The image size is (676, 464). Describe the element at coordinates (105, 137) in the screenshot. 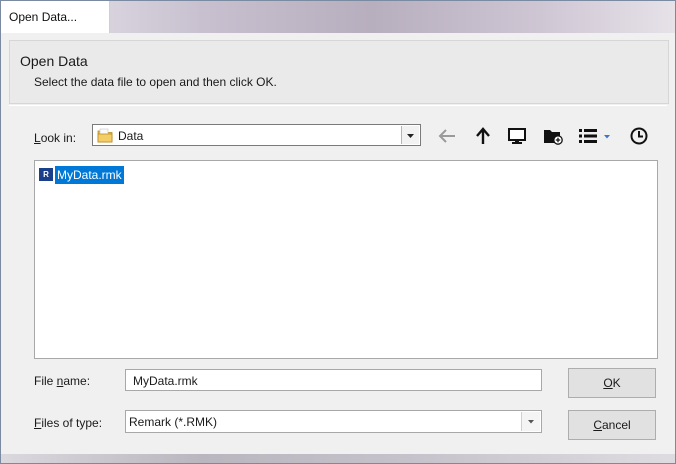

I see `folder-icon` at that location.